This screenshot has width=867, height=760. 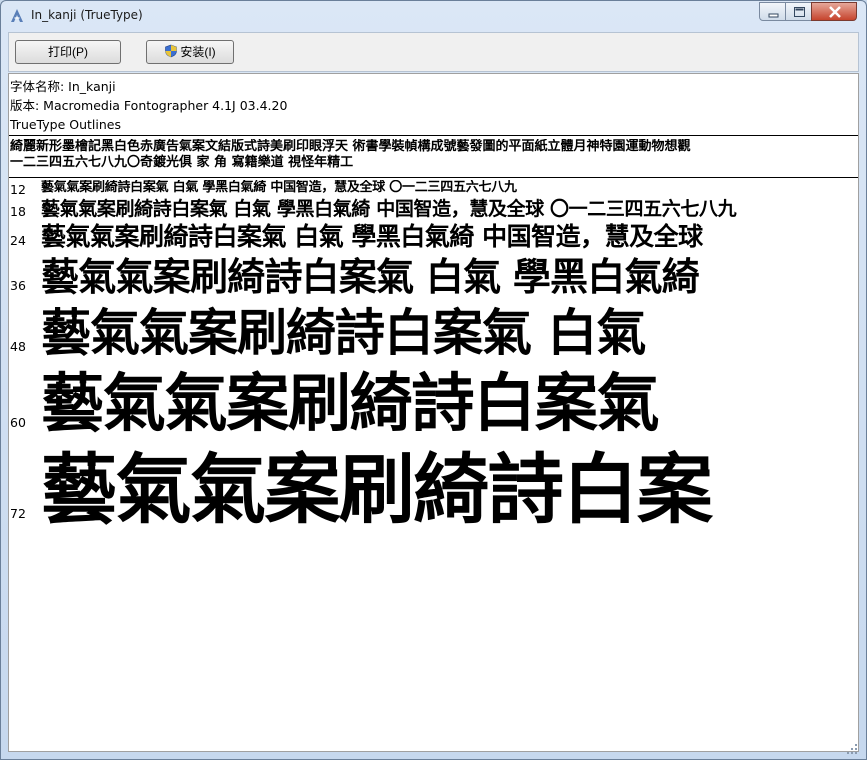 What do you see at coordinates (18, 189) in the screenshot?
I see `sample-size-label: 12` at bounding box center [18, 189].